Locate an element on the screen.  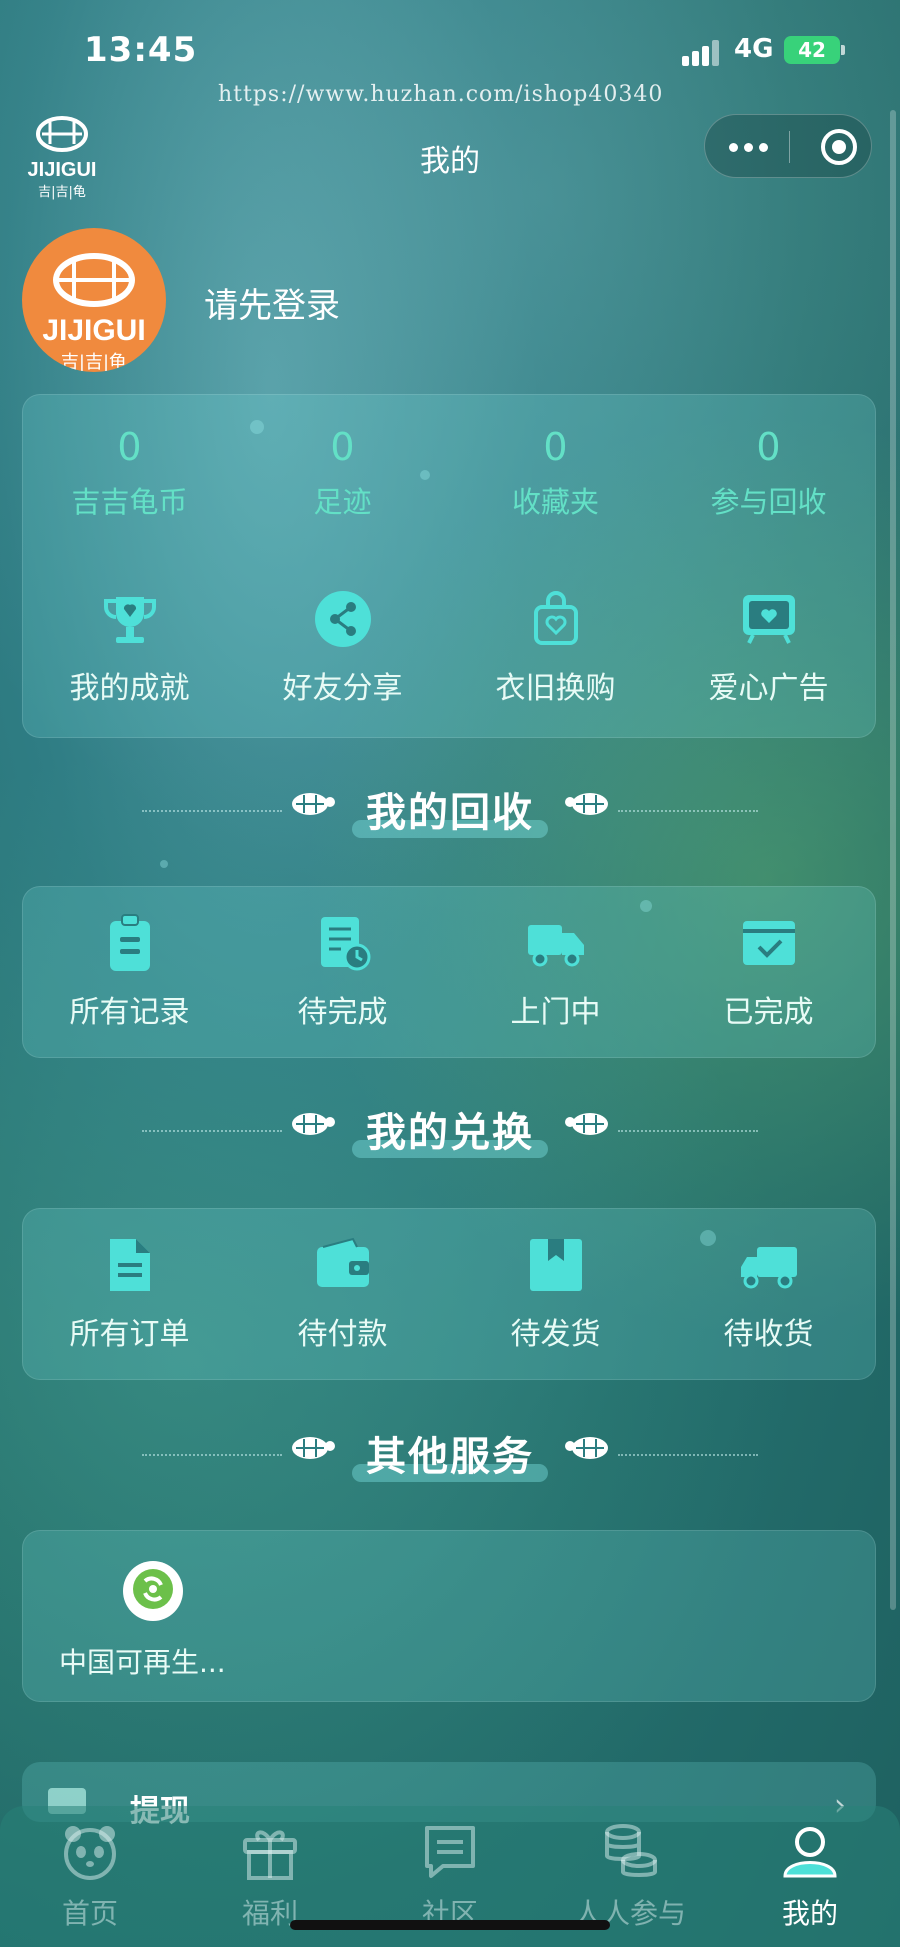
shortcut-label: 好友分享 is located at coordinates (342, 688).